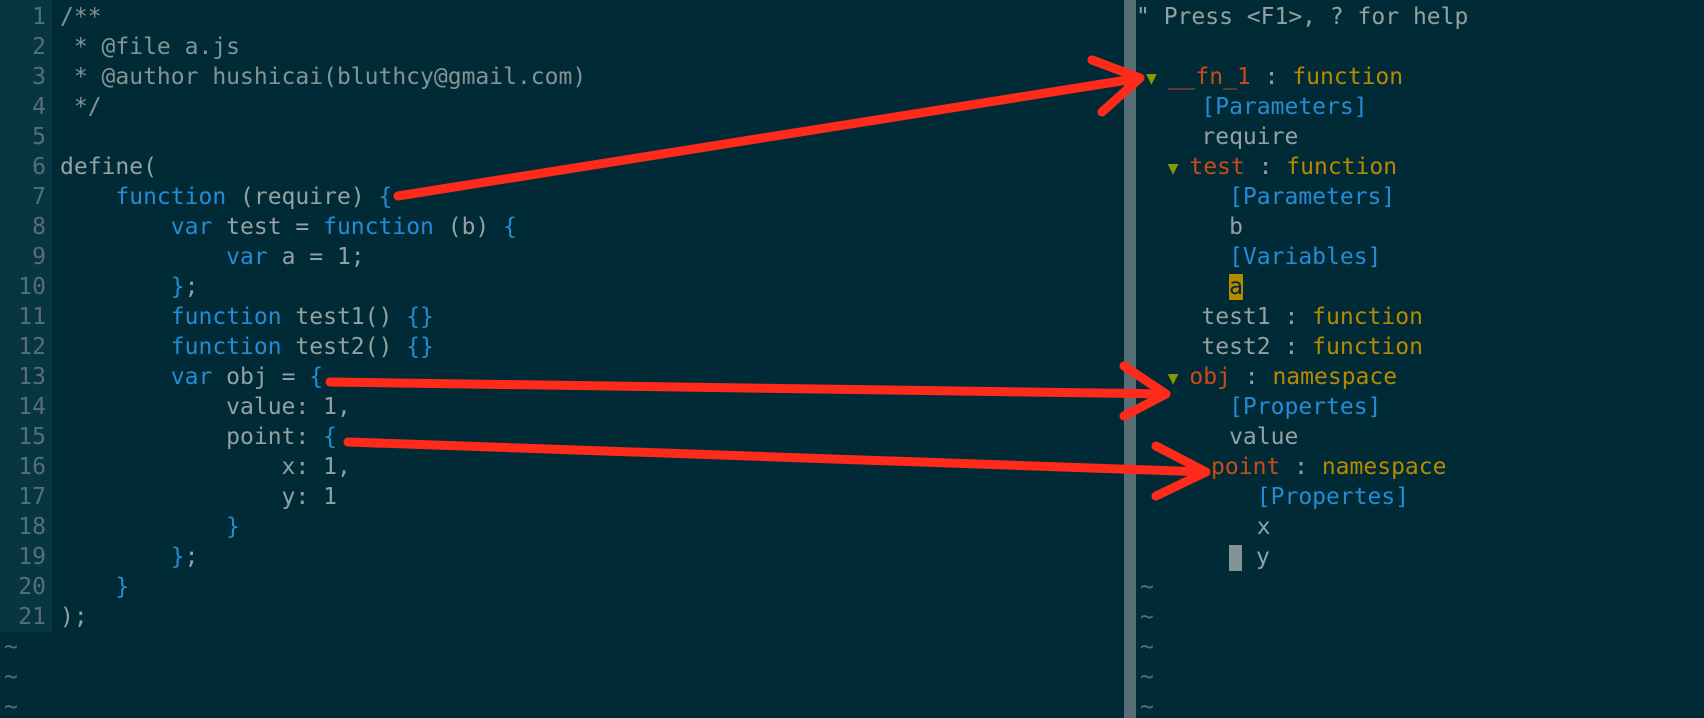 Image resolution: width=1704 pixels, height=718 pixels. What do you see at coordinates (1271, 167) in the screenshot?
I see `tagbar-tree-item: ▼ test : function` at bounding box center [1271, 167].